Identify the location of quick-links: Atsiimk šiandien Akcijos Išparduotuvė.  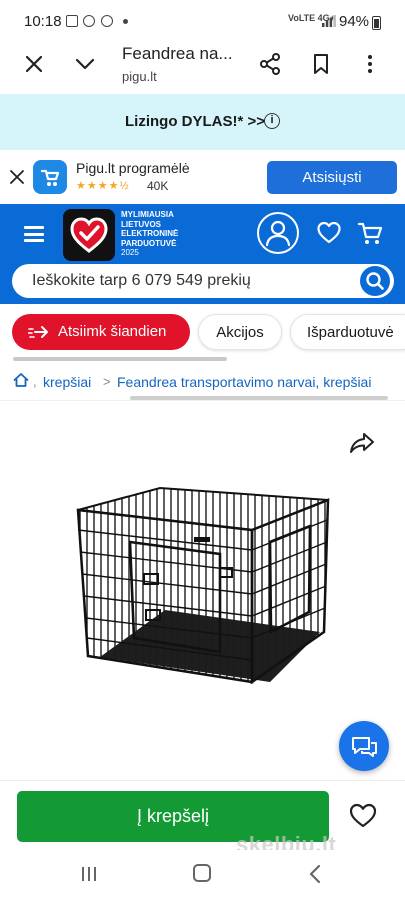
(202, 337).